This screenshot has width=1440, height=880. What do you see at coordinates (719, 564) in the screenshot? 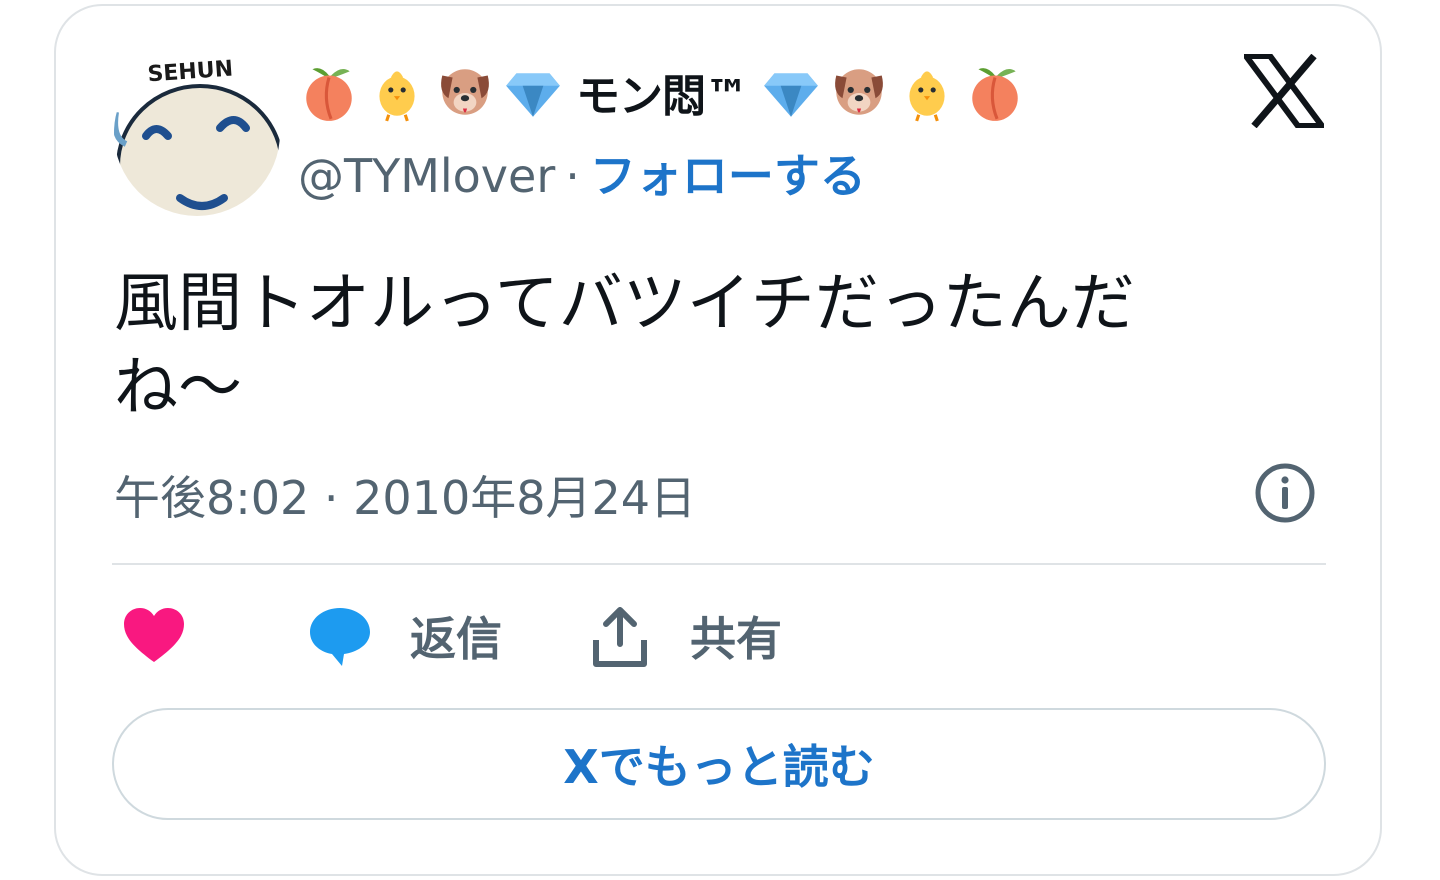
I see `divider` at bounding box center [719, 564].